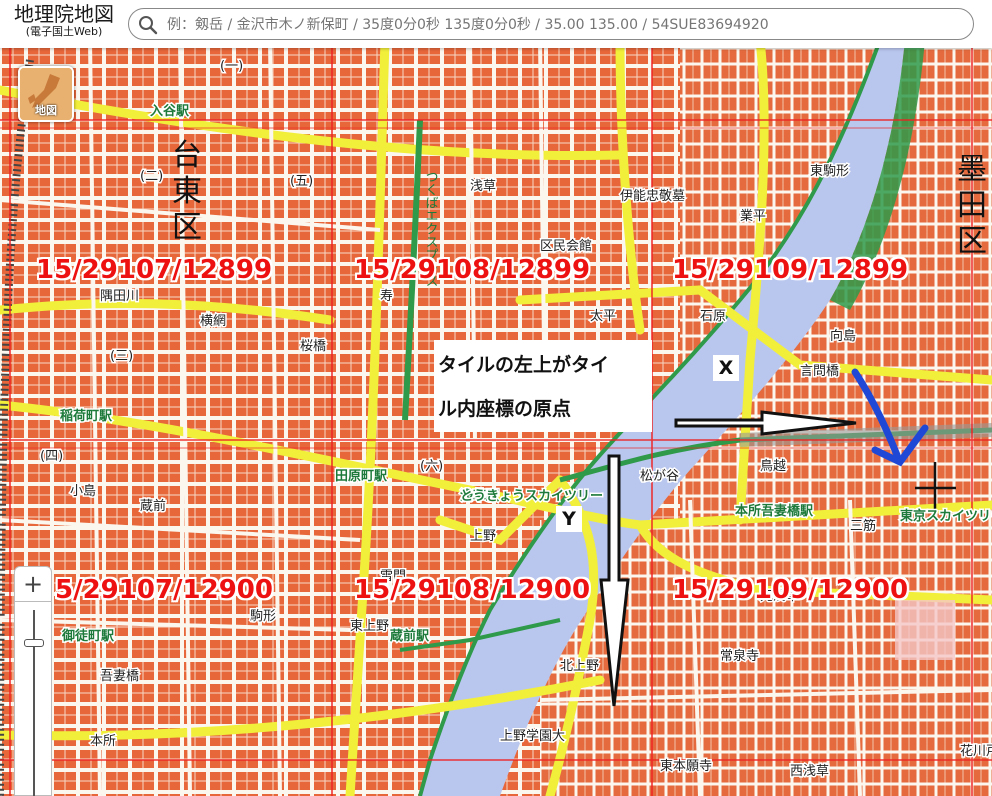  What do you see at coordinates (151, 176) in the screenshot?
I see `place-label: (二)` at bounding box center [151, 176].